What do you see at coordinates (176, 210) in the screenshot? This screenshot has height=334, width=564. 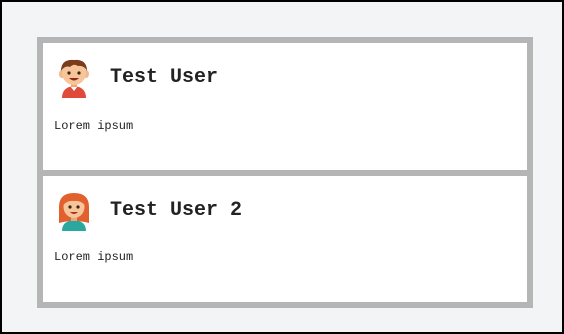 I see `user-name: Test User 2` at bounding box center [176, 210].